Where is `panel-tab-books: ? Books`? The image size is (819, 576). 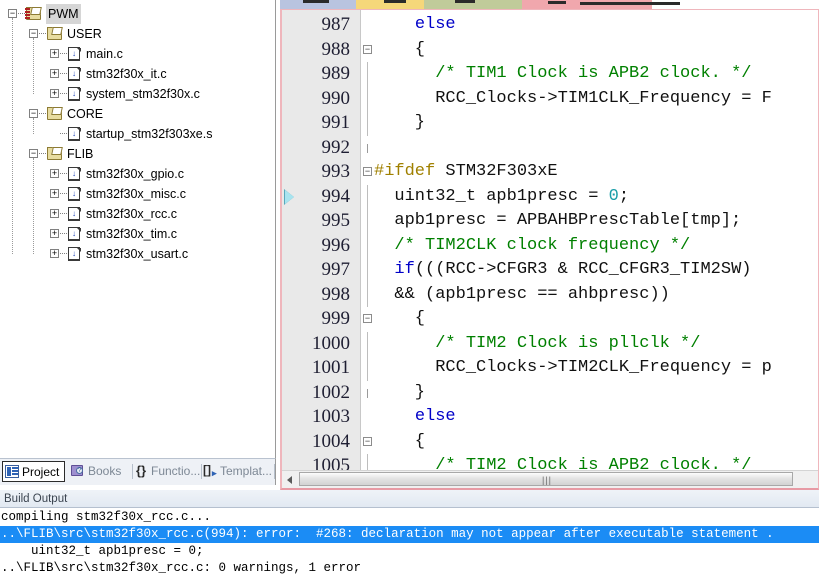
panel-tab-books: ? Books is located at coordinates (101, 471).